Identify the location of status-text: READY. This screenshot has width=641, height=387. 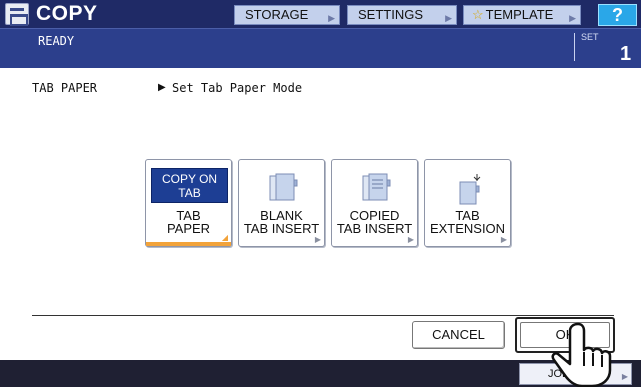
(56, 41).